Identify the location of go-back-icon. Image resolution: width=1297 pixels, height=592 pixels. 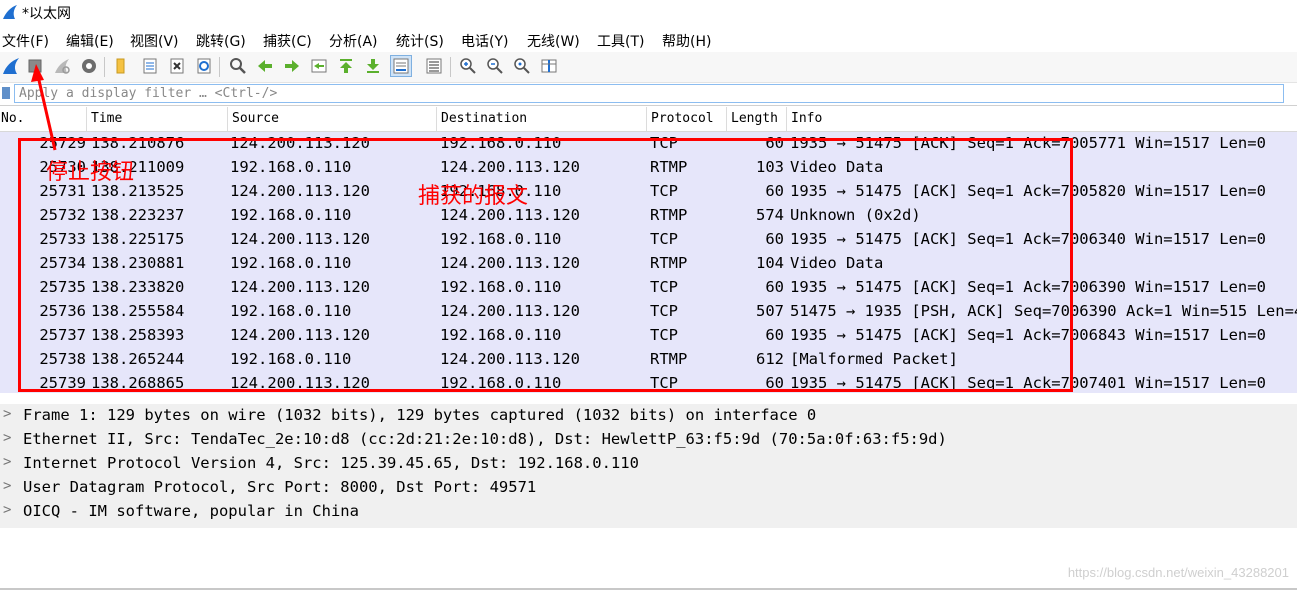
(265, 66).